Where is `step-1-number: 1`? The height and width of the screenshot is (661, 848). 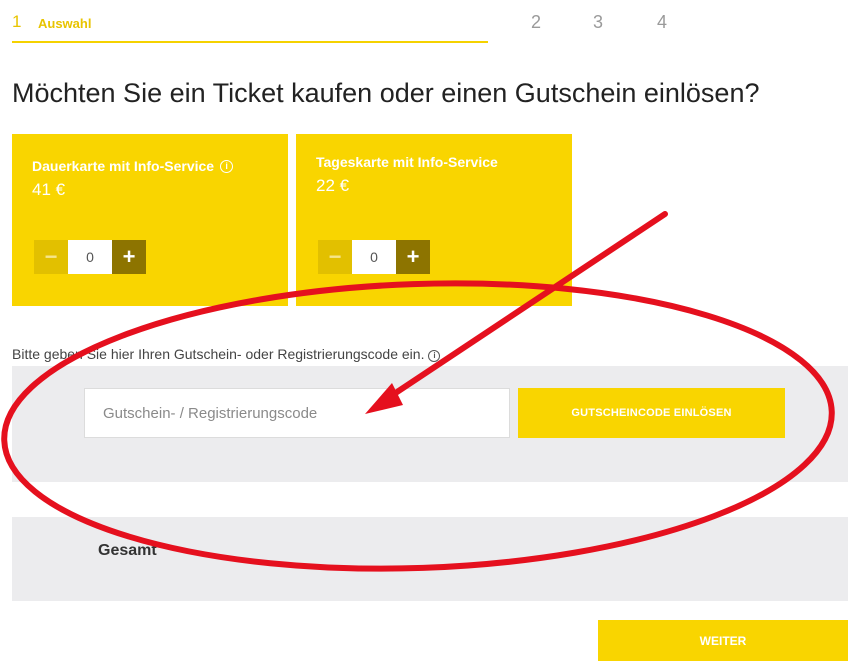 step-1-number: 1 is located at coordinates (17, 21).